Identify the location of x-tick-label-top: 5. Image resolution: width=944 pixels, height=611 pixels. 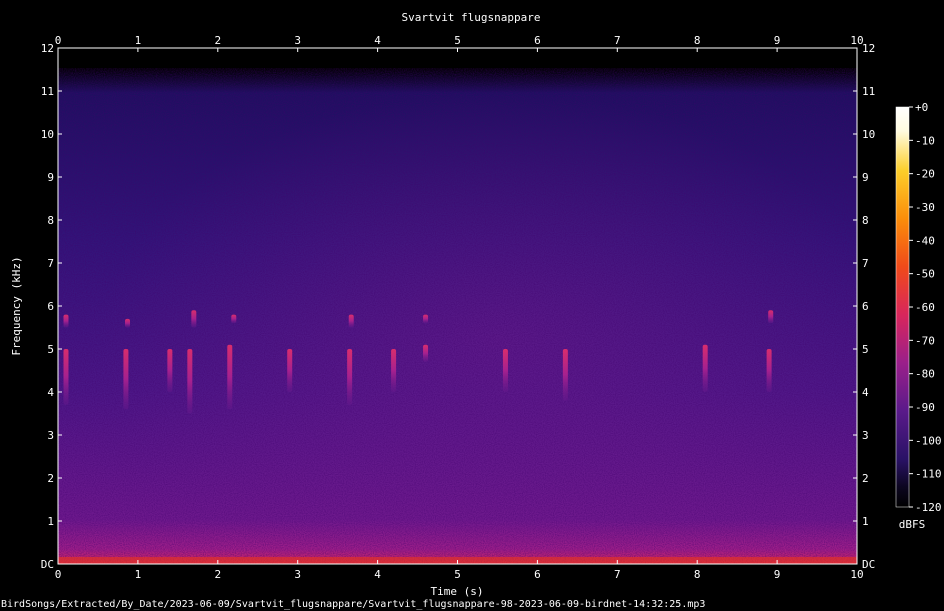
(457, 40).